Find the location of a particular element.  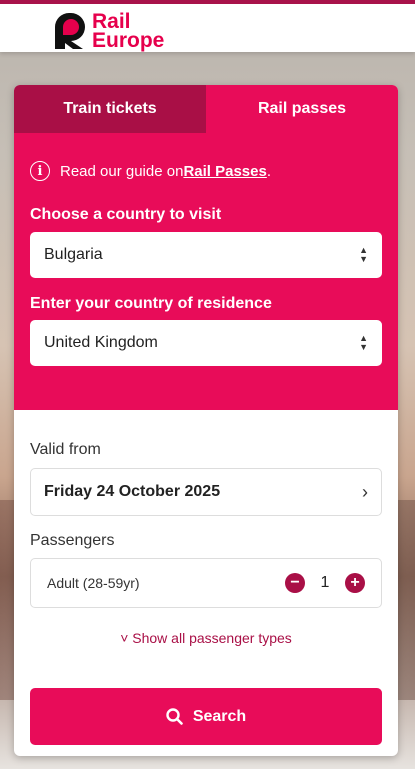

header: Rail Europe is located at coordinates (207, 26).